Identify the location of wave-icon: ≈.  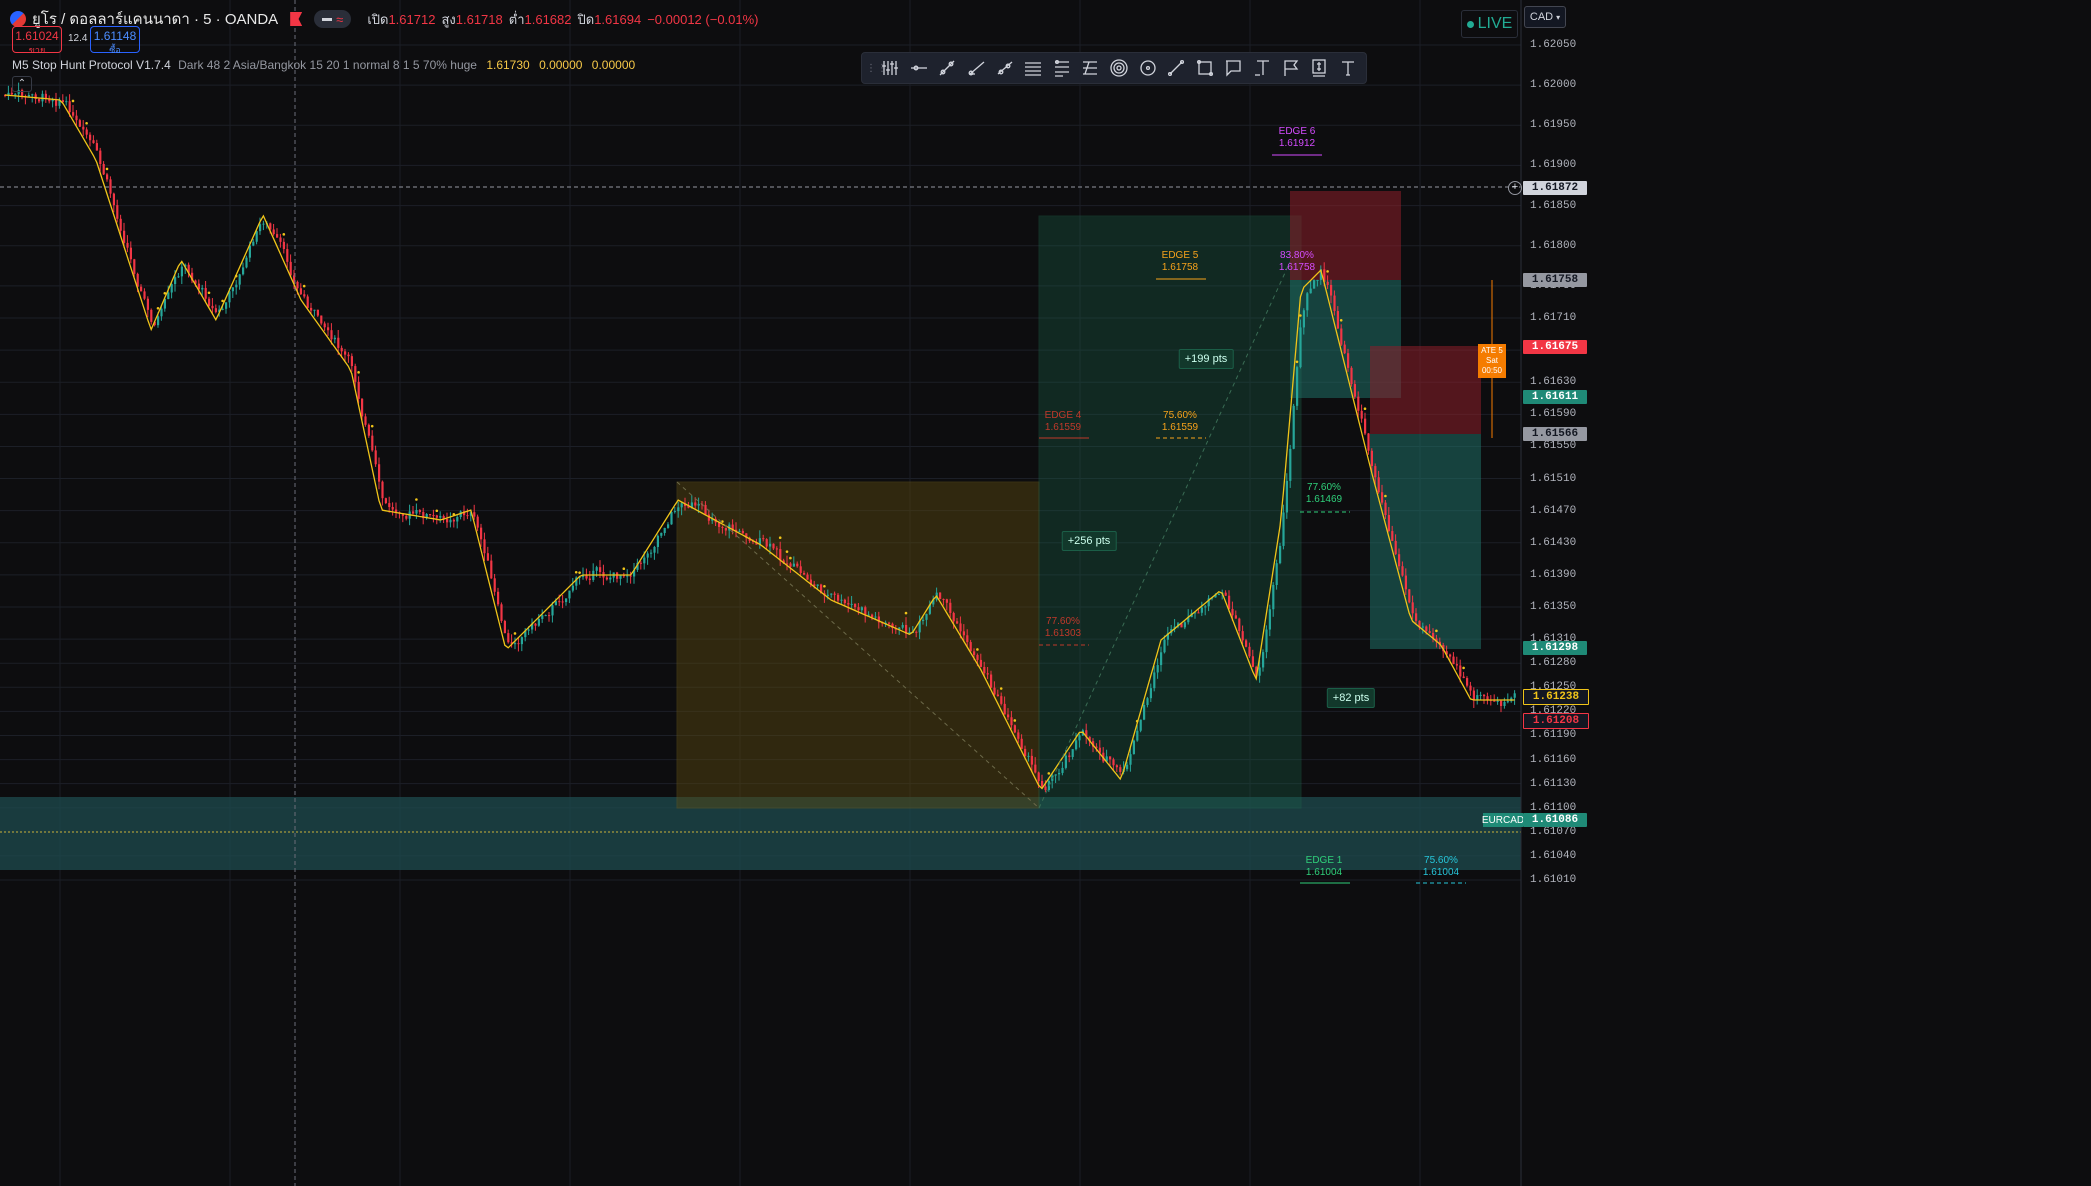
(340, 19).